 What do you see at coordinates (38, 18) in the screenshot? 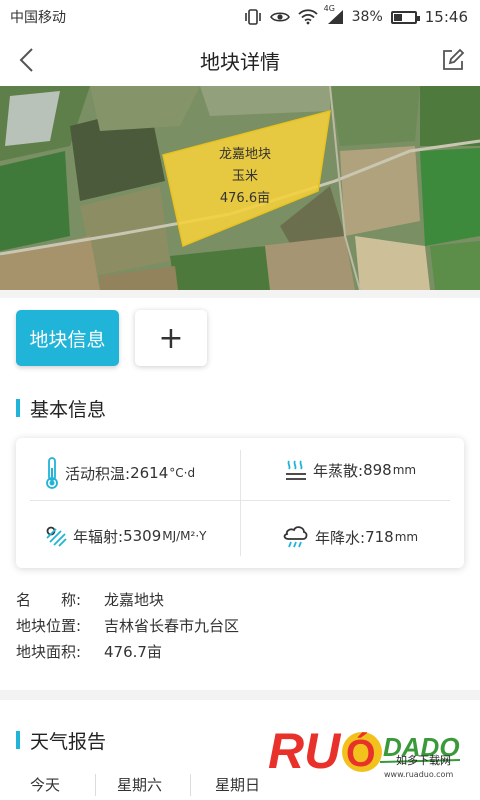
I see `carrier-label: 中国移动` at bounding box center [38, 18].